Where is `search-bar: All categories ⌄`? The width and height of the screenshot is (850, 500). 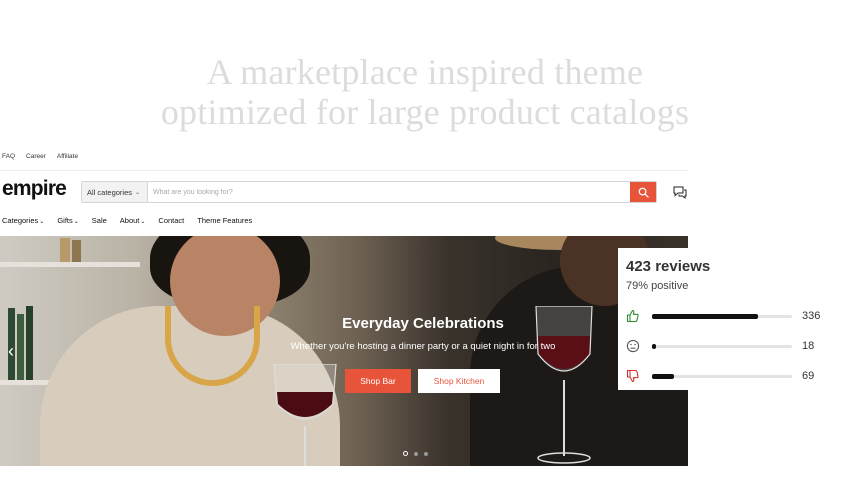 search-bar: All categories ⌄ is located at coordinates (369, 192).